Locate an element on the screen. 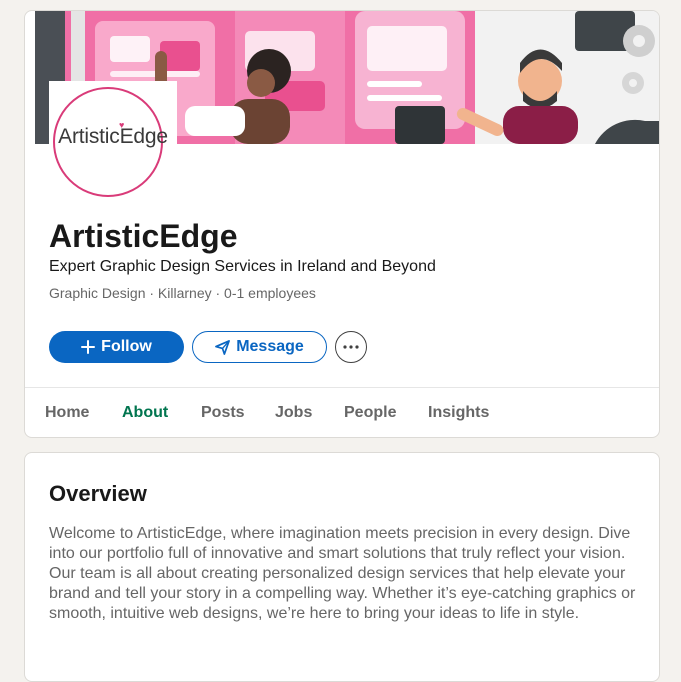 This screenshot has width=681, height=682. more-options-button is located at coordinates (351, 347).